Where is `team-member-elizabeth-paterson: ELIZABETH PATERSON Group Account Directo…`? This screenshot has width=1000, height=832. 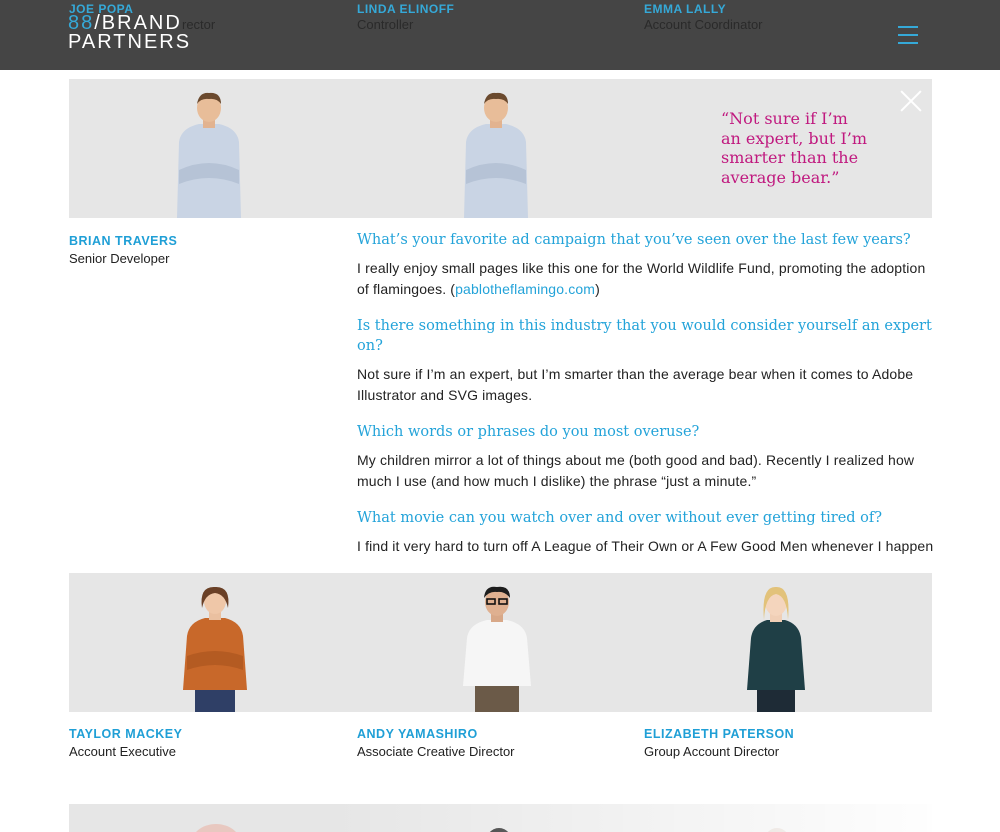
team-member-elizabeth-paterson: ELIZABETH PATERSON Group Account Directo… is located at coordinates (719, 743).